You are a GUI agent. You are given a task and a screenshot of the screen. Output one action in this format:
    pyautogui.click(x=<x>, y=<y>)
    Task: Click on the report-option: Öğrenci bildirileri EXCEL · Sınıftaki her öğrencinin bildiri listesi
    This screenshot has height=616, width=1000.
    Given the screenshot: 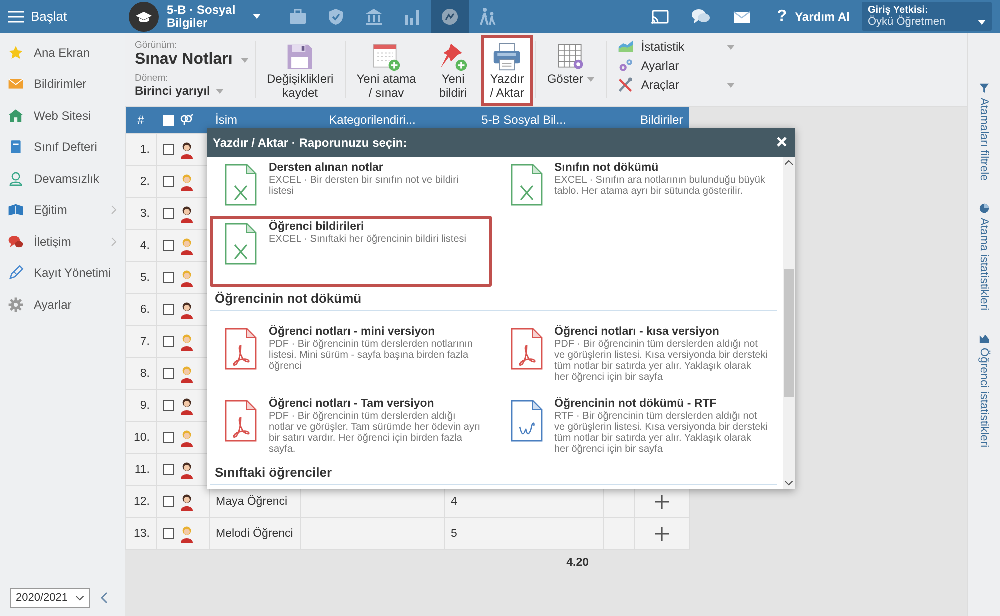 What is the action you would take?
    pyautogui.click(x=351, y=251)
    